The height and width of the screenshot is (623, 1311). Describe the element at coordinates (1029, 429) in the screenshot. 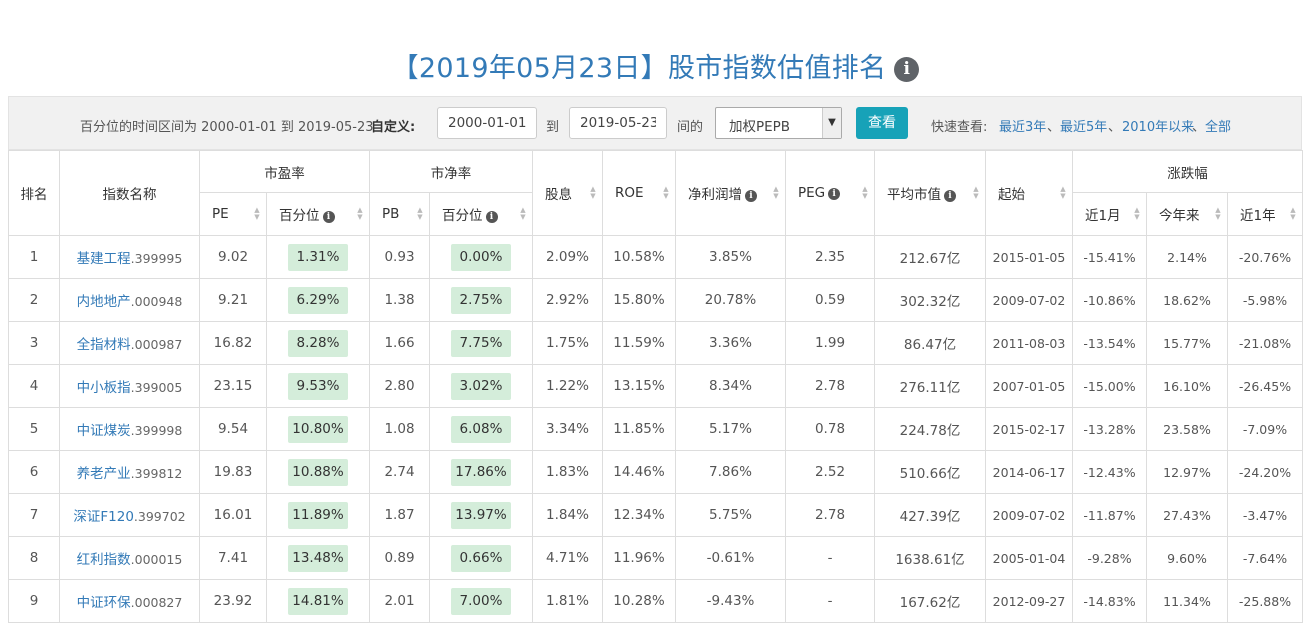

I see `start-date-cell: 2015-02-17` at that location.